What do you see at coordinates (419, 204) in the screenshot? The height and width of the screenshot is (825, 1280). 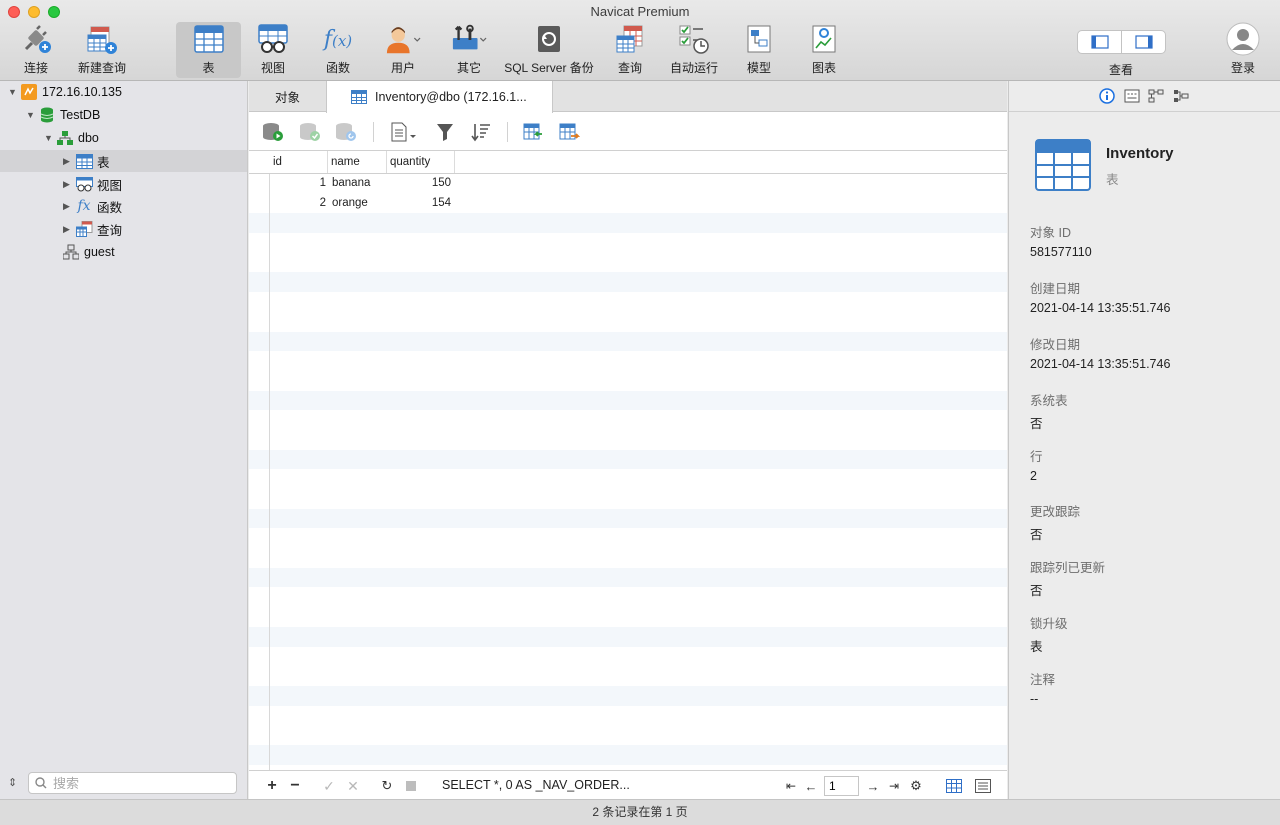 I see `cell-quantity: 154` at bounding box center [419, 204].